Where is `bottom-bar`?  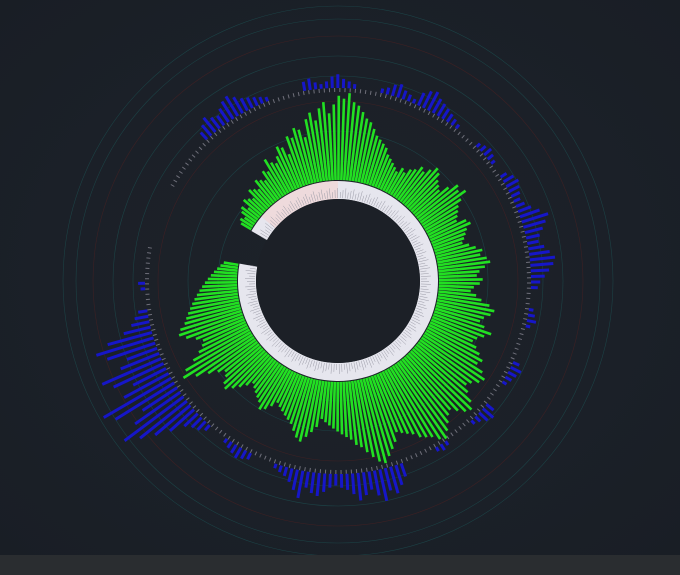 bottom-bar is located at coordinates (340, 565).